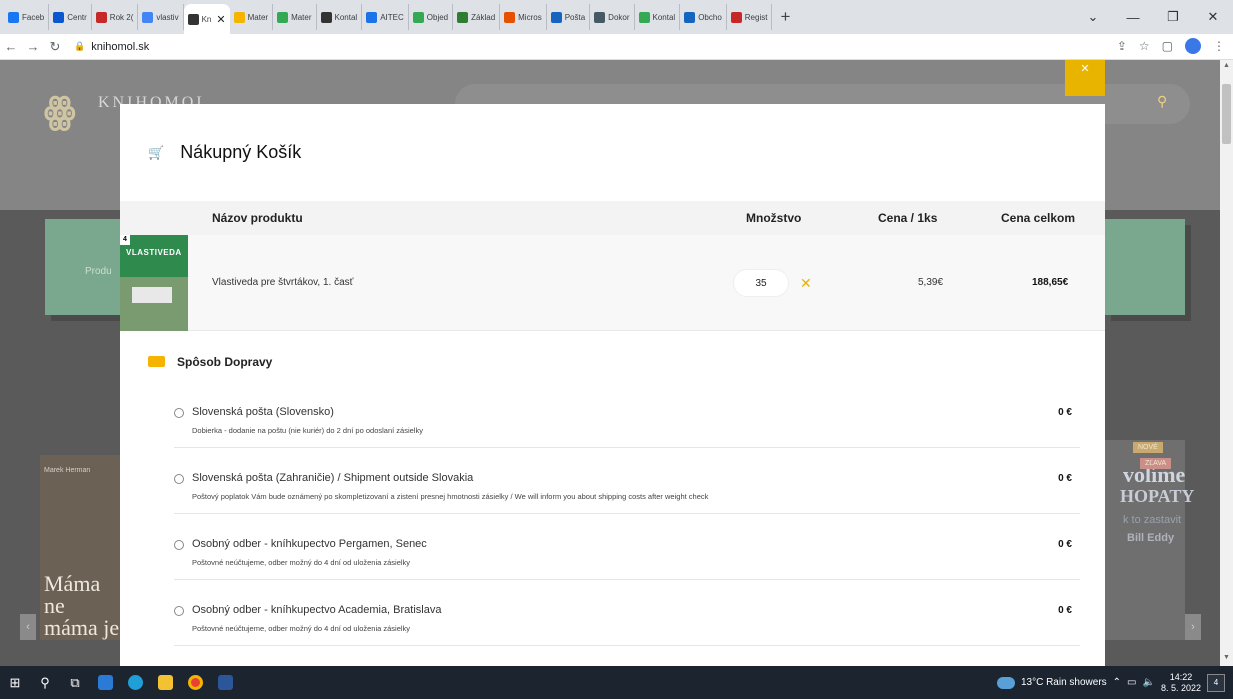 The width and height of the screenshot is (1233, 699). I want to click on tab-label: Regist, so click(756, 17).